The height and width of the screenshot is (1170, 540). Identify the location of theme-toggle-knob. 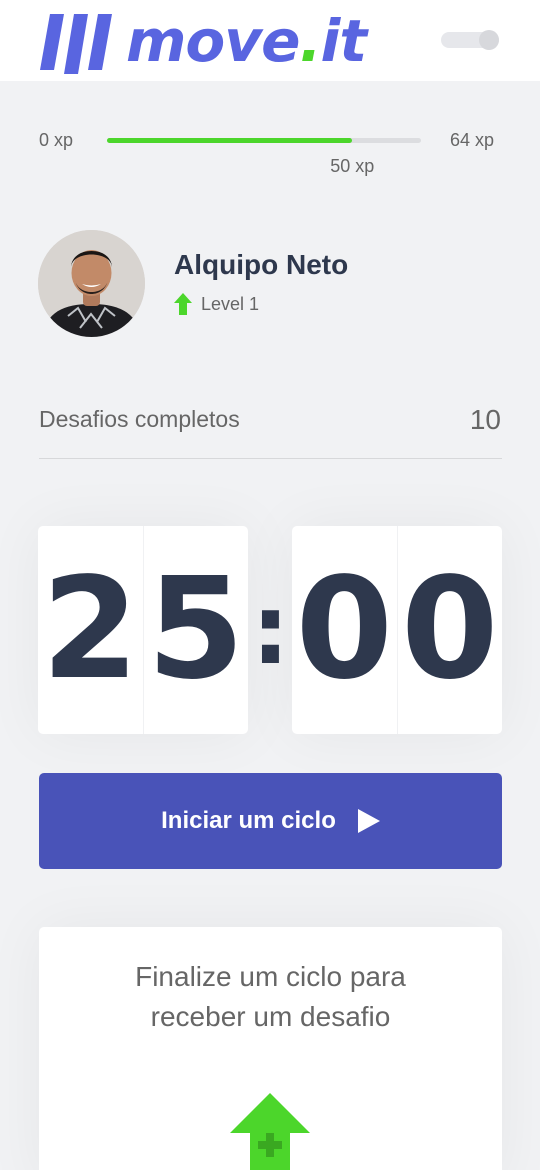
(489, 40).